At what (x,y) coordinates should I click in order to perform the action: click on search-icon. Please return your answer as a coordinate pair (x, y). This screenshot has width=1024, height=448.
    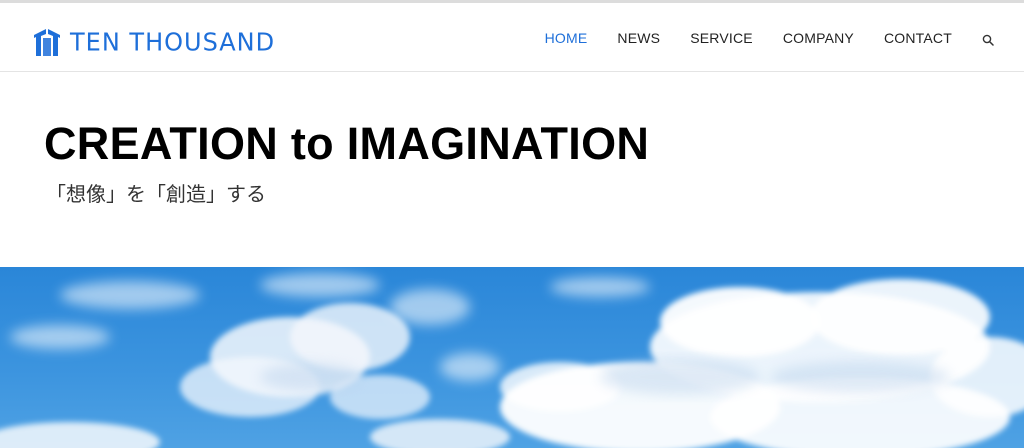
    Looking at the image, I should click on (988, 39).